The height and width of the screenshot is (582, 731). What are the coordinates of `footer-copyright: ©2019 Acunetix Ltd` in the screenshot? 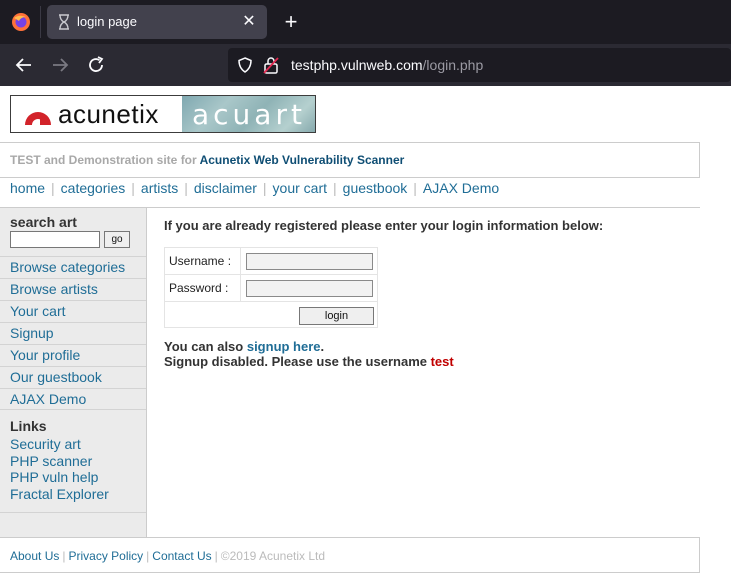 It's located at (273, 556).